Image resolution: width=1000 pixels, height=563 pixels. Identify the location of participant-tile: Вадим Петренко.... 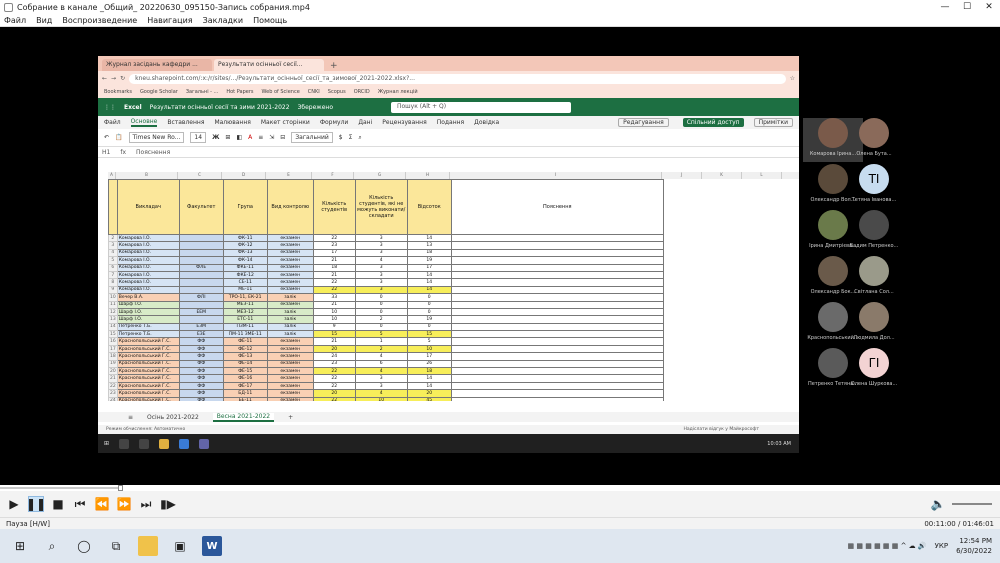
(874, 232).